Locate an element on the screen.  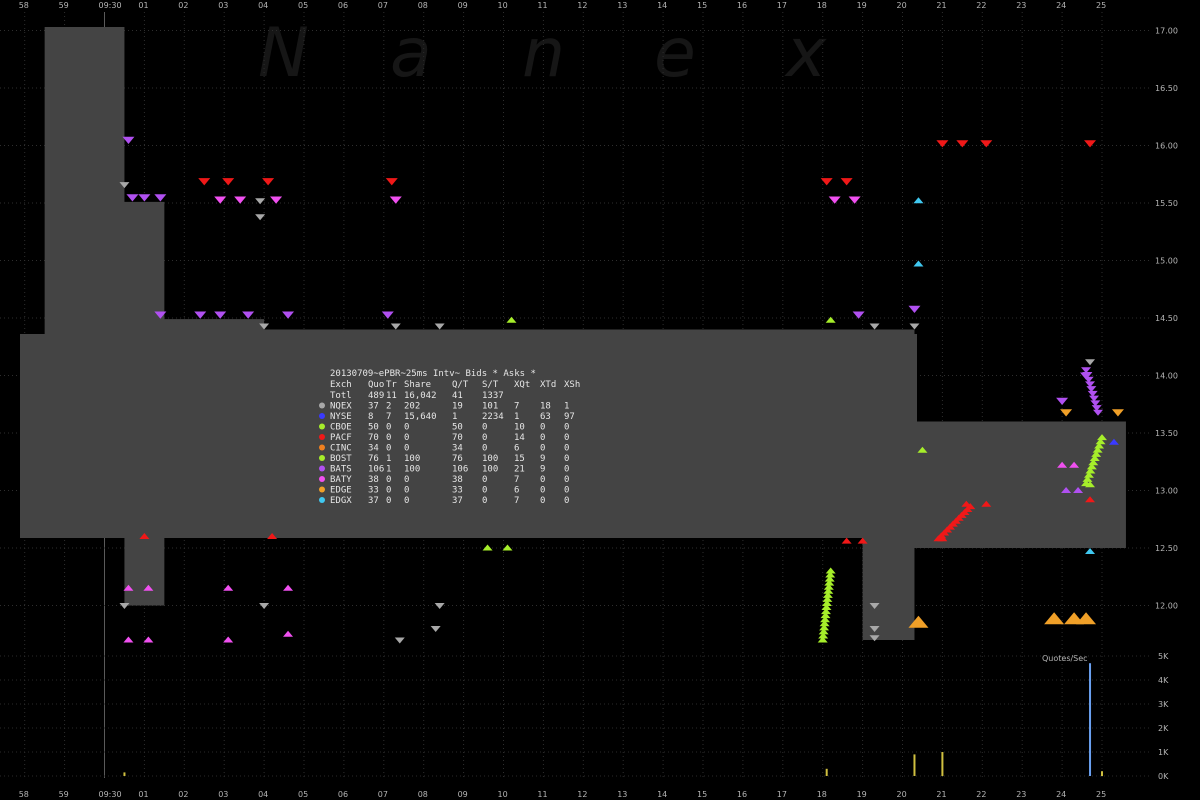
stats-cell: 1337 is located at coordinates (493, 396).